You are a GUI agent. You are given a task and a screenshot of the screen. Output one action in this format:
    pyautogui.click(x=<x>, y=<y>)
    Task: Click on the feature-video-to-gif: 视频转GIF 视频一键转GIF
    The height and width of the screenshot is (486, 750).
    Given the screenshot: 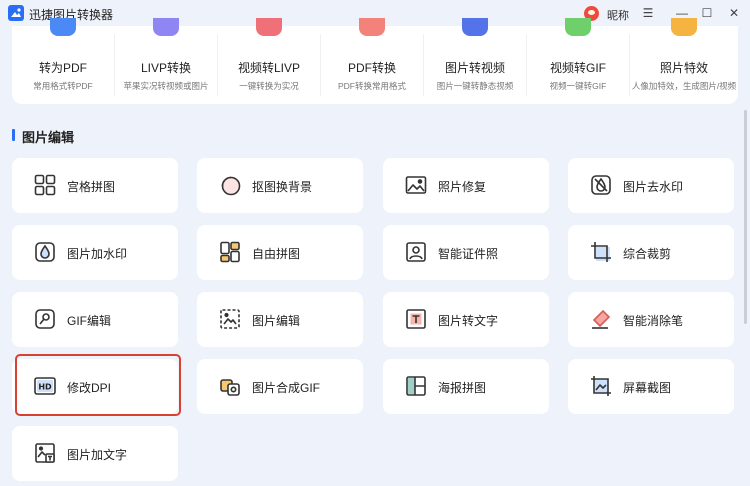 What is the action you would take?
    pyautogui.click(x=578, y=61)
    